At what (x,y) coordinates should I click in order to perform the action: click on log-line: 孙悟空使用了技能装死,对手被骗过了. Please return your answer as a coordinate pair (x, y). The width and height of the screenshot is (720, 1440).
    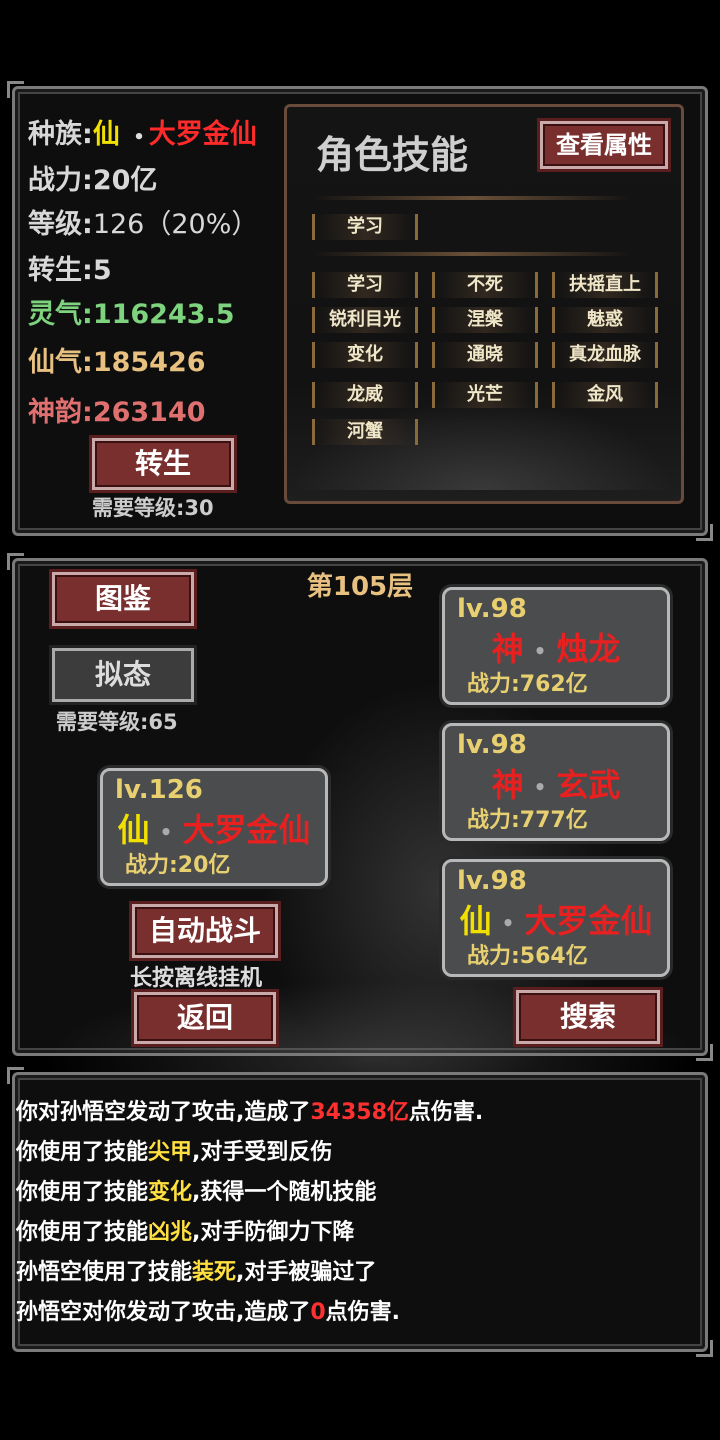
    Looking at the image, I should click on (196, 1270).